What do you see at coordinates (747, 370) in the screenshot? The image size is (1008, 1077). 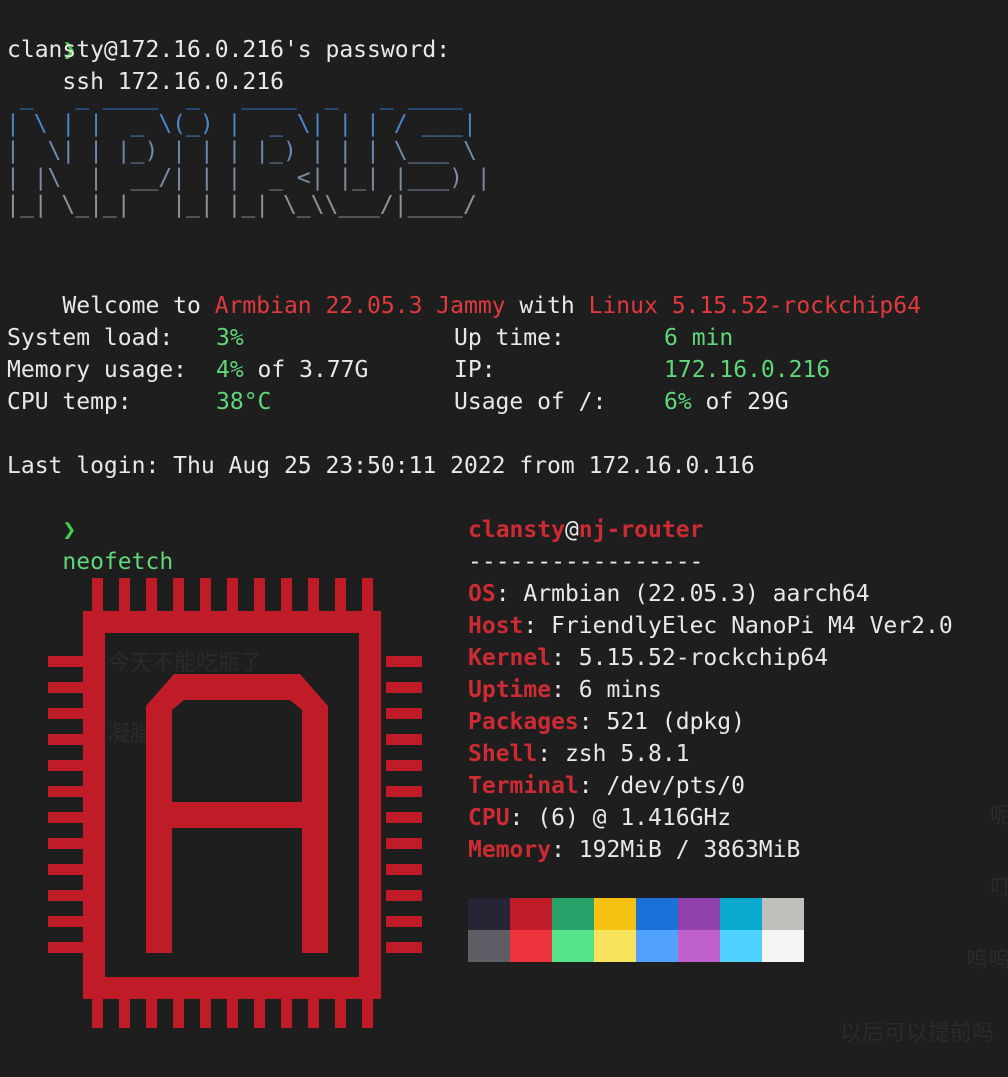 I see `stat-ip-value: 172.16.0.216` at bounding box center [747, 370].